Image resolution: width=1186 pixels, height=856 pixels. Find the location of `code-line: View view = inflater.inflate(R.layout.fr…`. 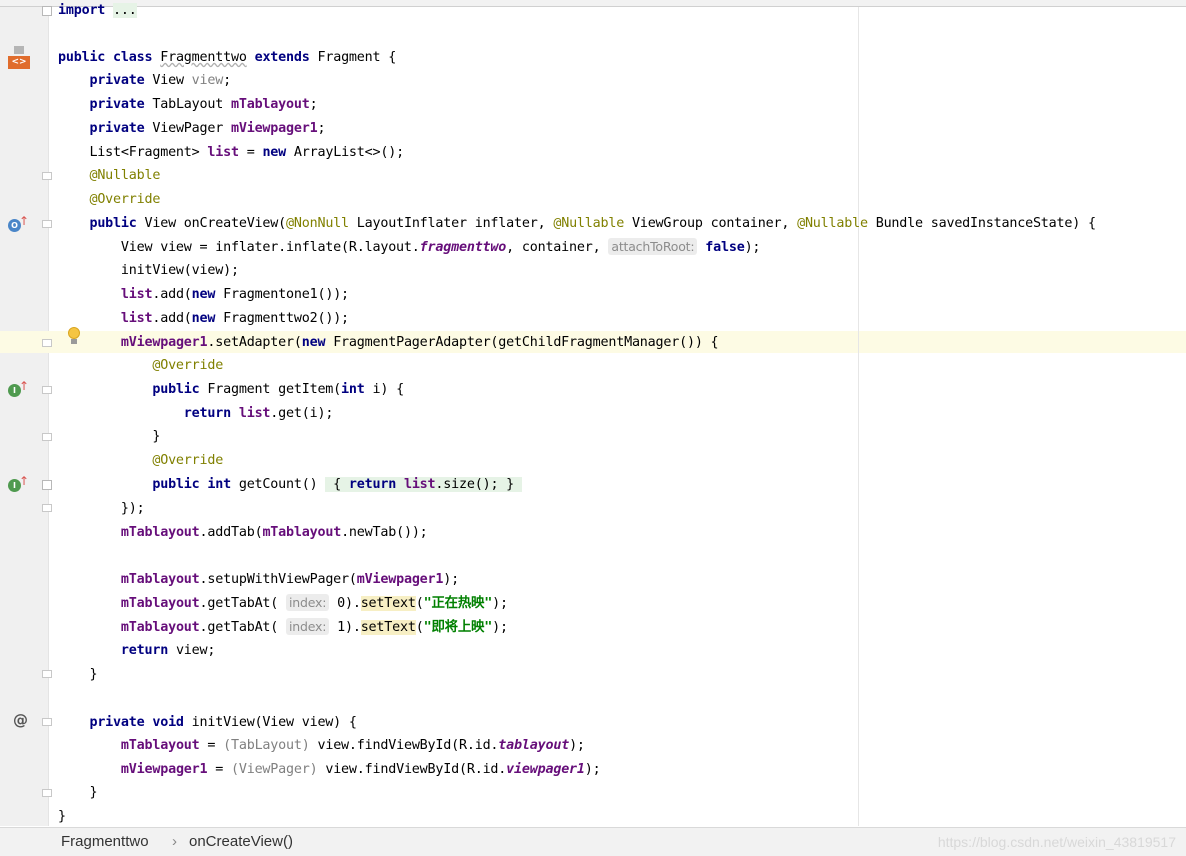

code-line: View view = inflater.inflate(R.layout.fr… is located at coordinates (409, 246).